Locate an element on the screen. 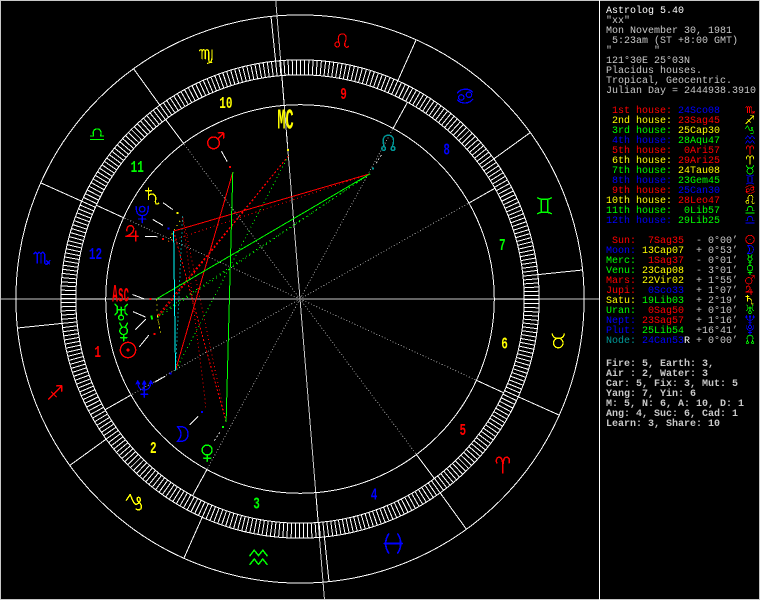  svg-text: 5 is located at coordinates (462, 431).